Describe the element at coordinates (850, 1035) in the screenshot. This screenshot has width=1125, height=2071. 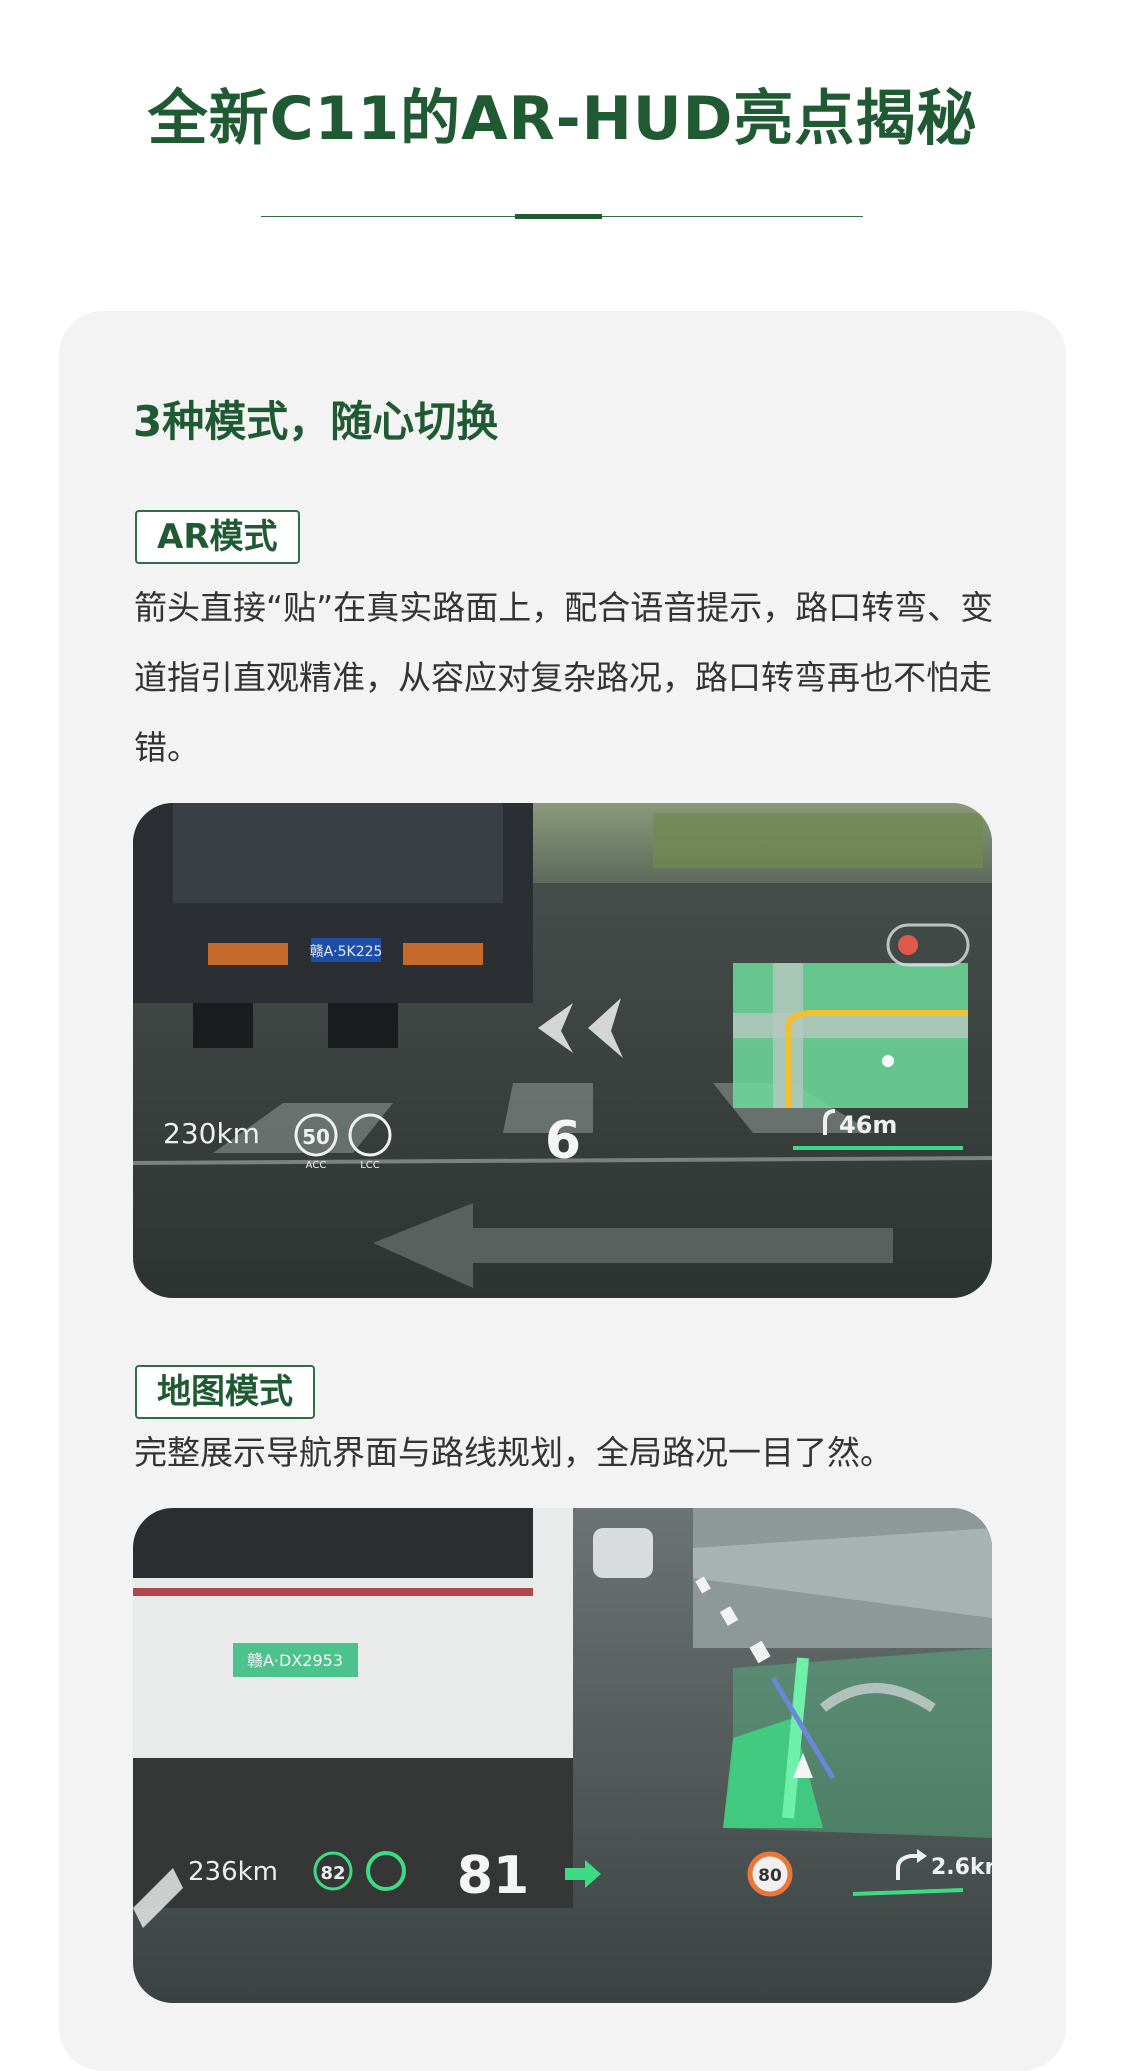
I see `mini-map` at that location.